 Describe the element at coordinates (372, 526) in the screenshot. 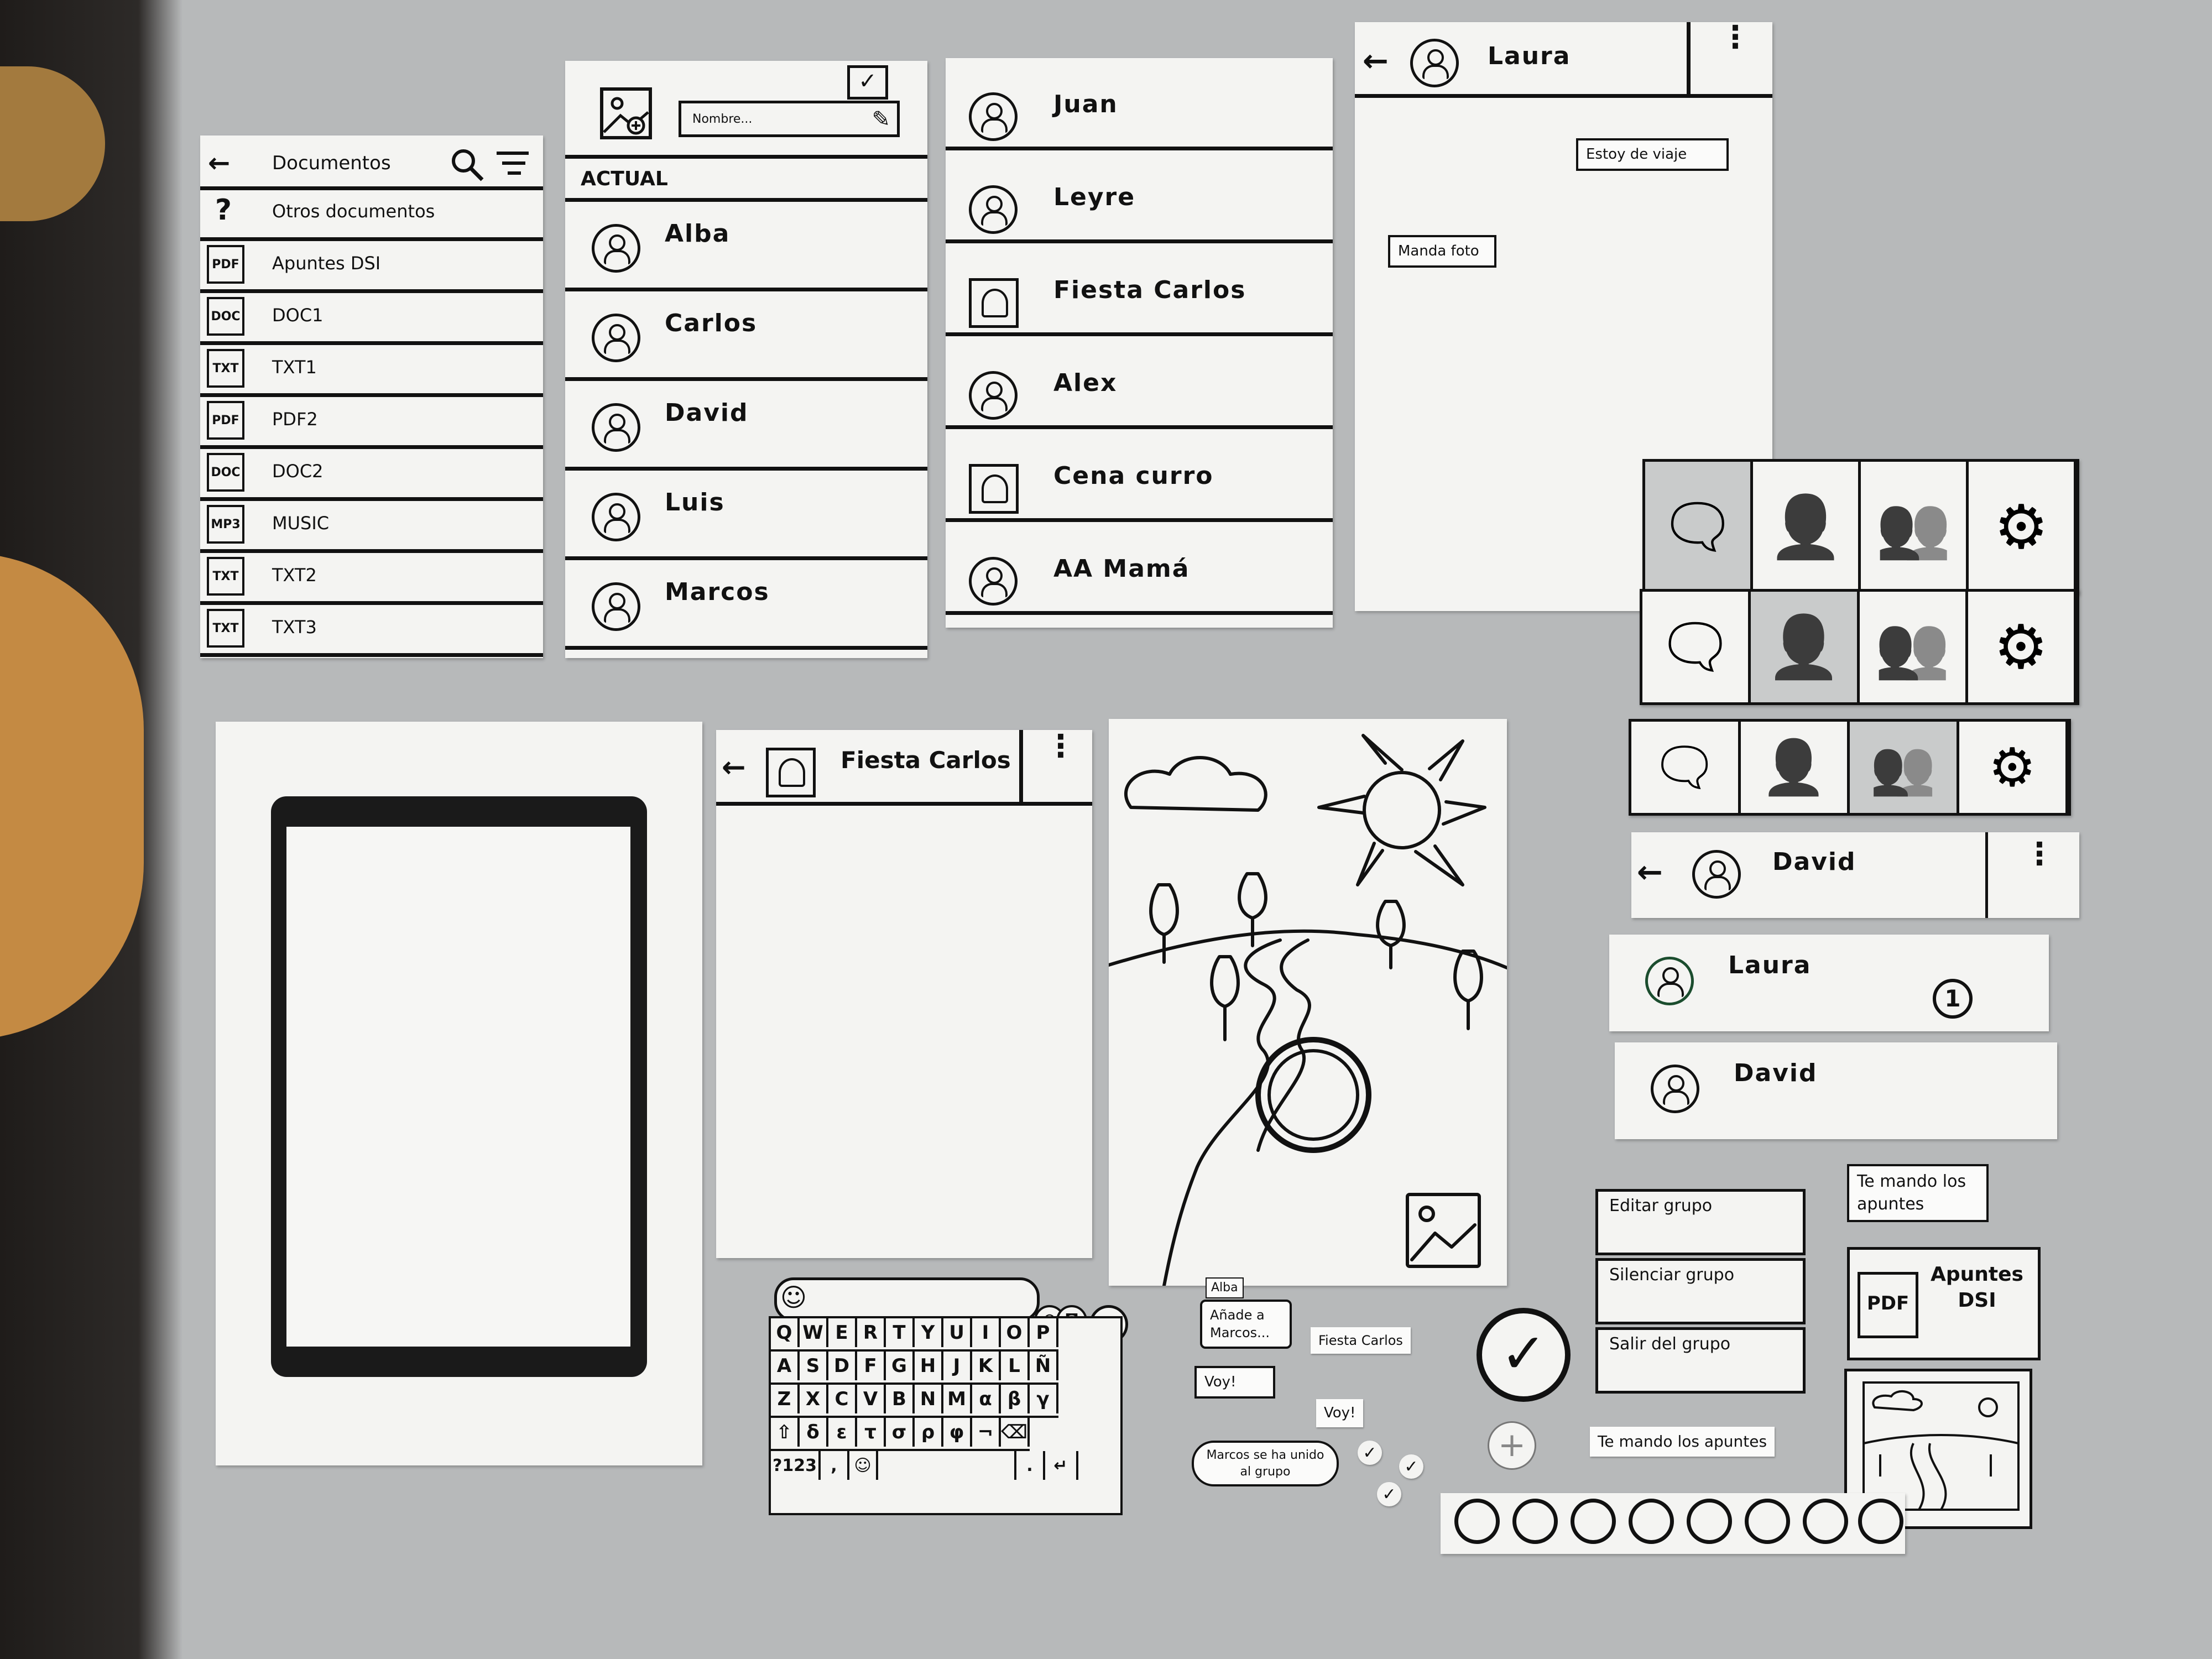

I see `document-row: MP3 MUSIC` at that location.